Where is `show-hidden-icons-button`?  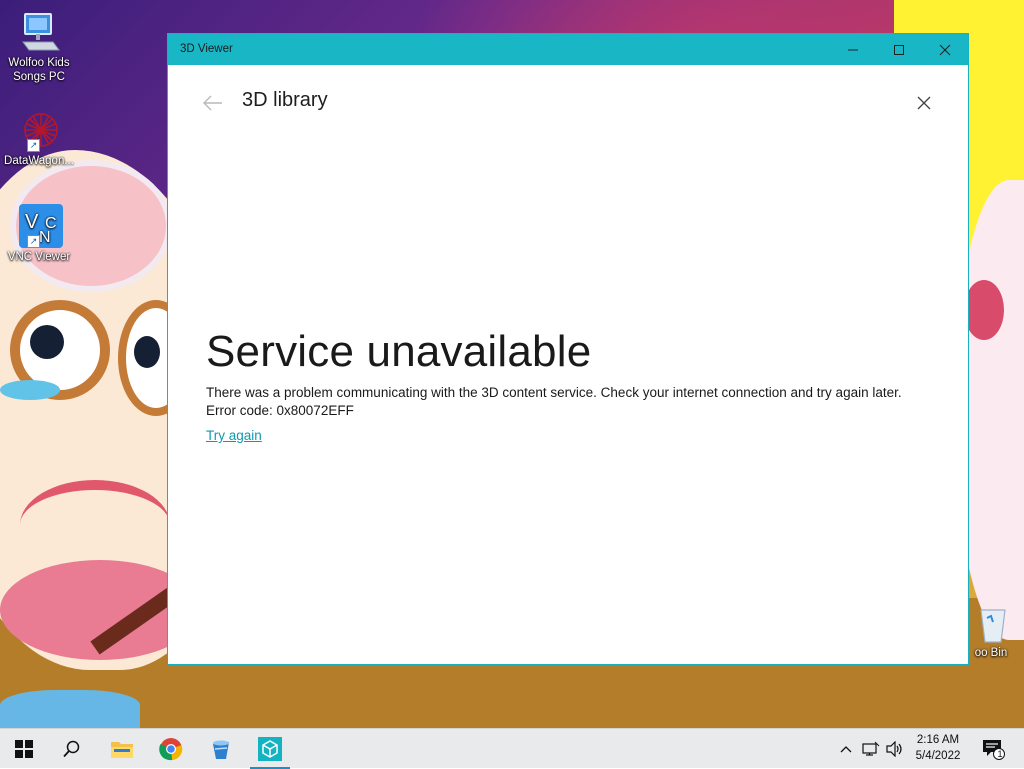
show-hidden-icons-button is located at coordinates (846, 749).